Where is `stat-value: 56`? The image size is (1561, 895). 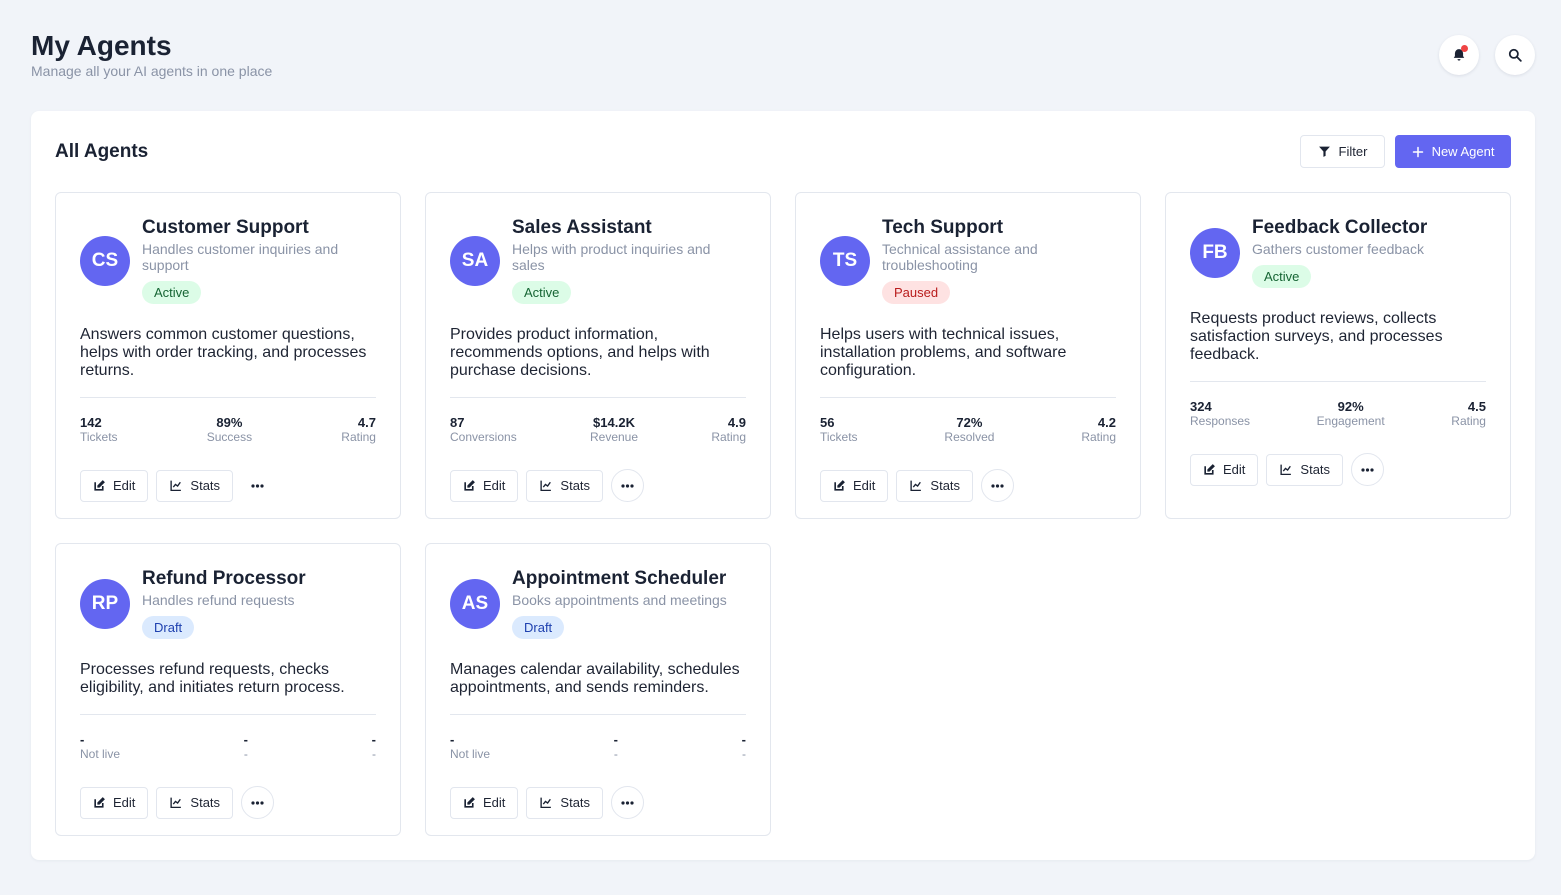 stat-value: 56 is located at coordinates (827, 422).